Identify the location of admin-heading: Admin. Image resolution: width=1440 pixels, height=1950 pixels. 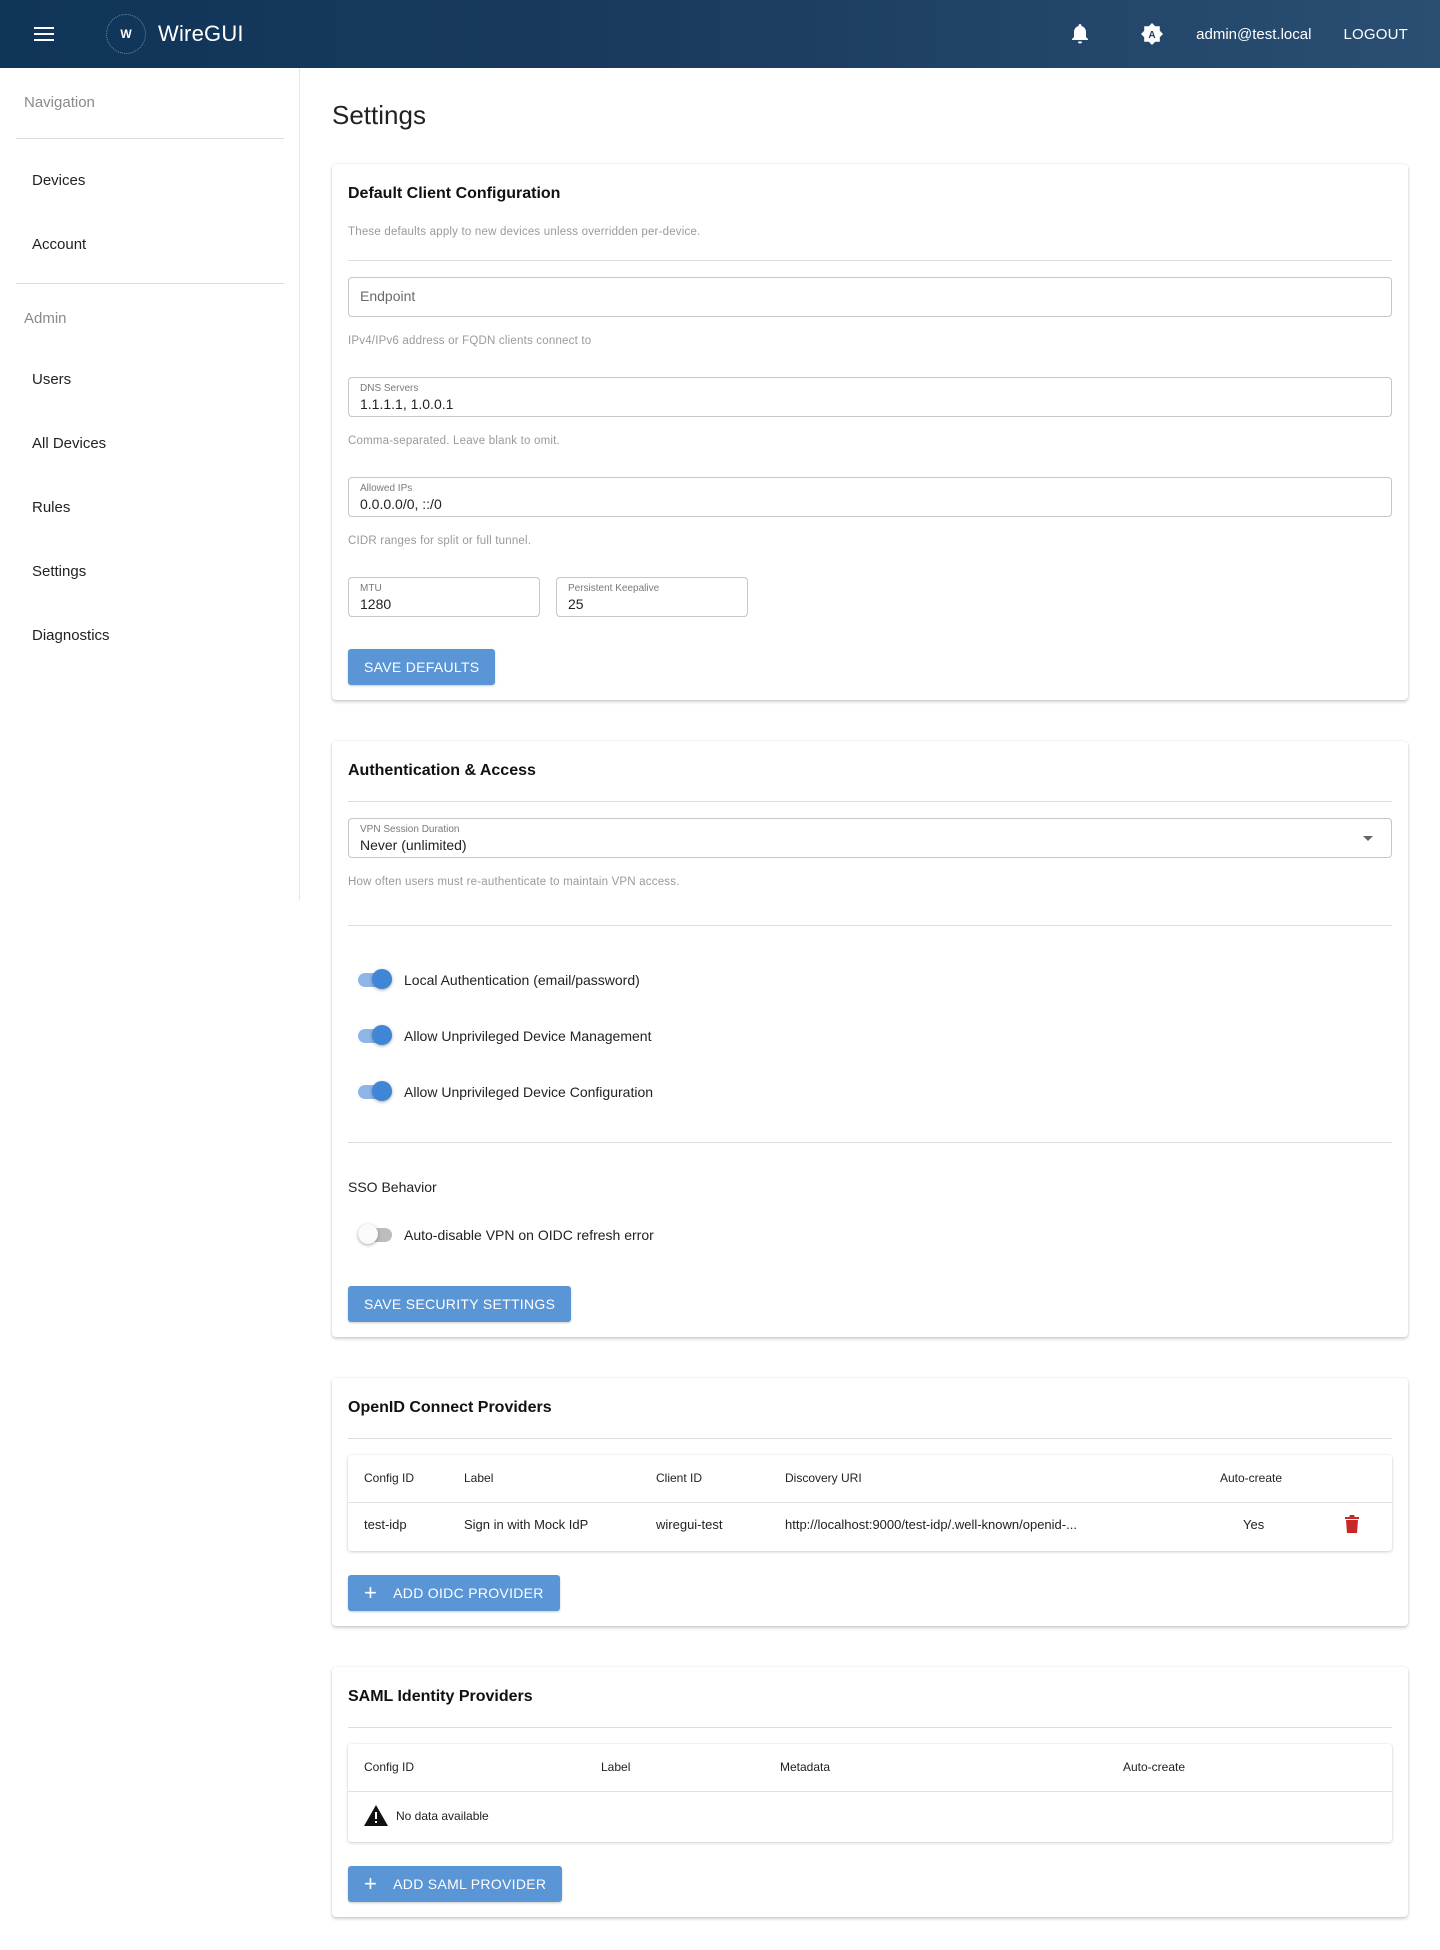
(45, 318).